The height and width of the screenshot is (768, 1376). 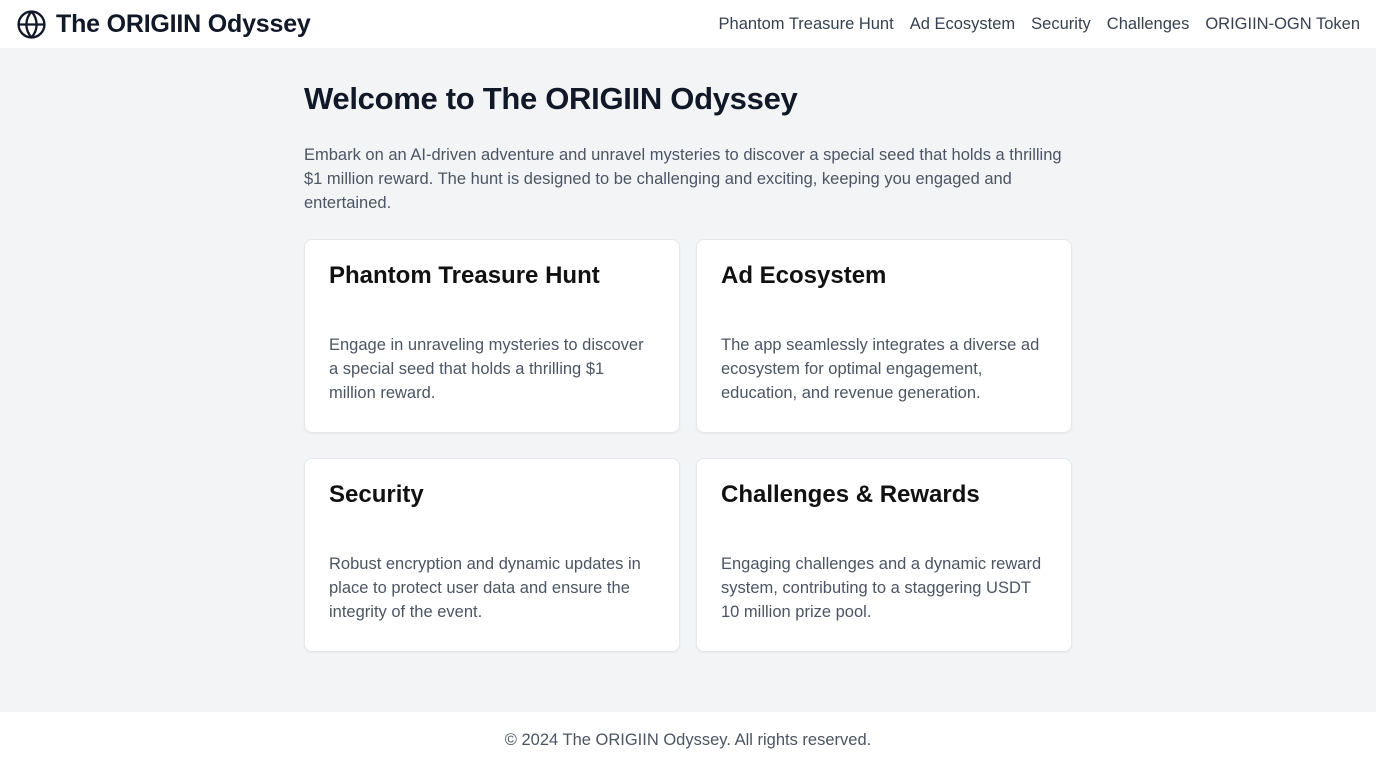 I want to click on globe-icon, so click(x=31, y=24).